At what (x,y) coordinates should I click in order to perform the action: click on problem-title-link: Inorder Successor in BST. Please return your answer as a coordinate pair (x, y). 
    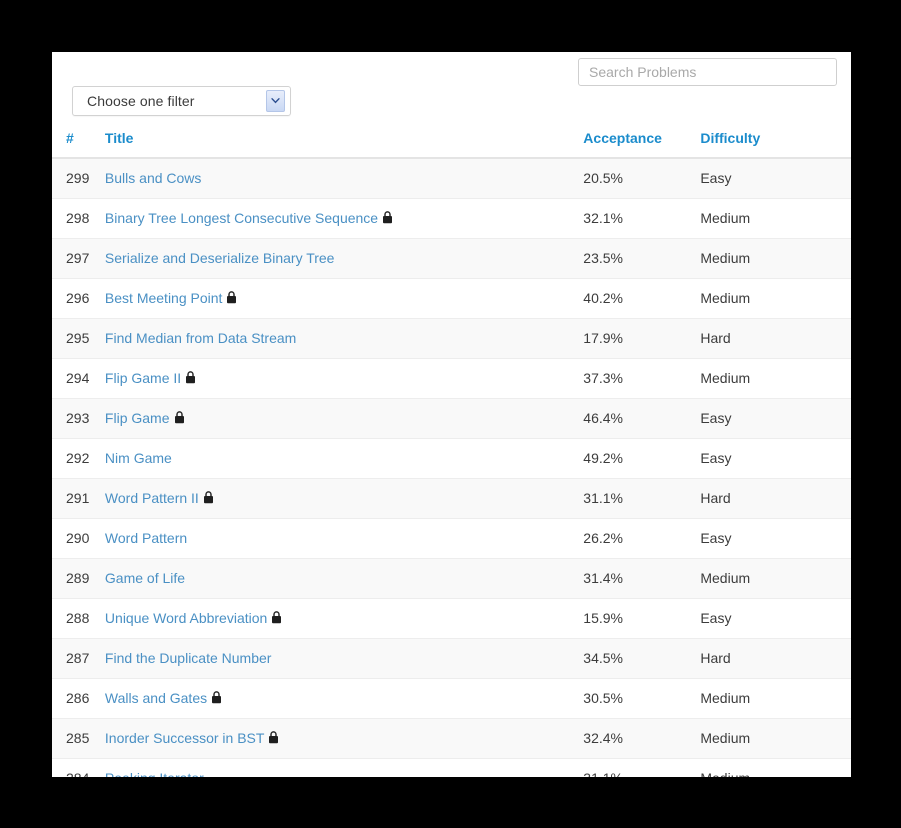
    Looking at the image, I should click on (185, 738).